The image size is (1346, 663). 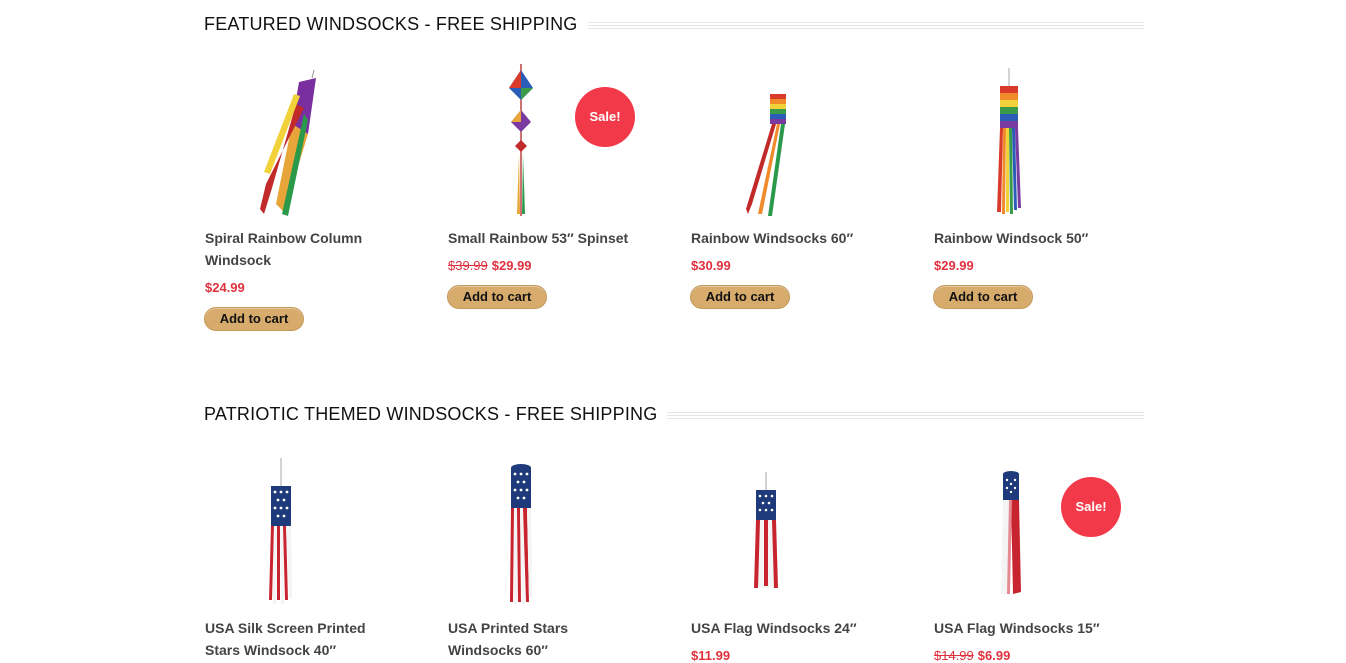 I want to click on product-price: $29.99, so click(x=954, y=265).